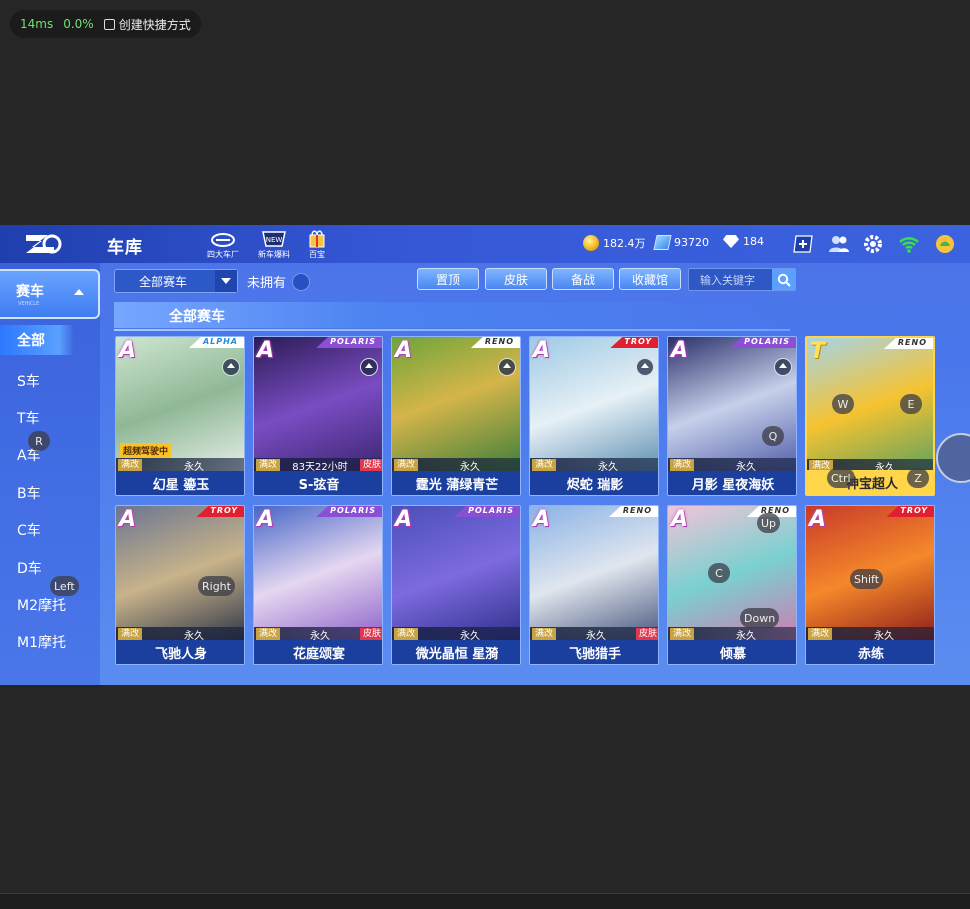 Image resolution: width=970 pixels, height=909 pixels. Describe the element at coordinates (37, 24) in the screenshot. I see `latency-text: 14ms` at that location.